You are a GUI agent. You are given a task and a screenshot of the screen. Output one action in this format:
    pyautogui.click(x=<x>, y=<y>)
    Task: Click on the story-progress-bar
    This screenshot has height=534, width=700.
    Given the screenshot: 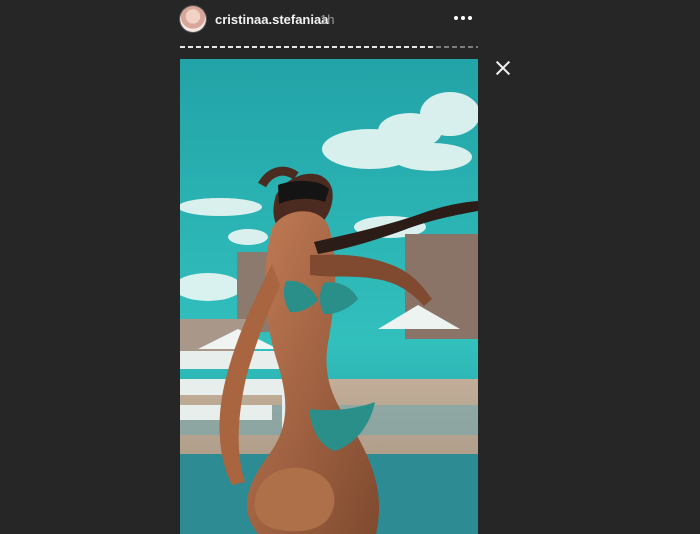 What is the action you would take?
    pyautogui.click(x=329, y=47)
    